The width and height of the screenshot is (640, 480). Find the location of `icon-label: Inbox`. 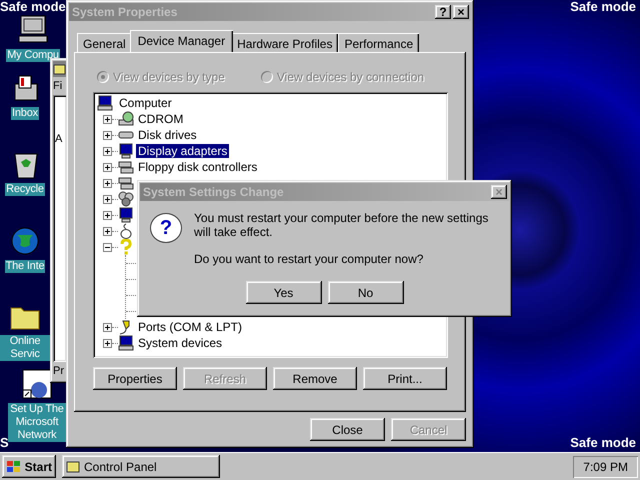

icon-label: Inbox is located at coordinates (25, 113).